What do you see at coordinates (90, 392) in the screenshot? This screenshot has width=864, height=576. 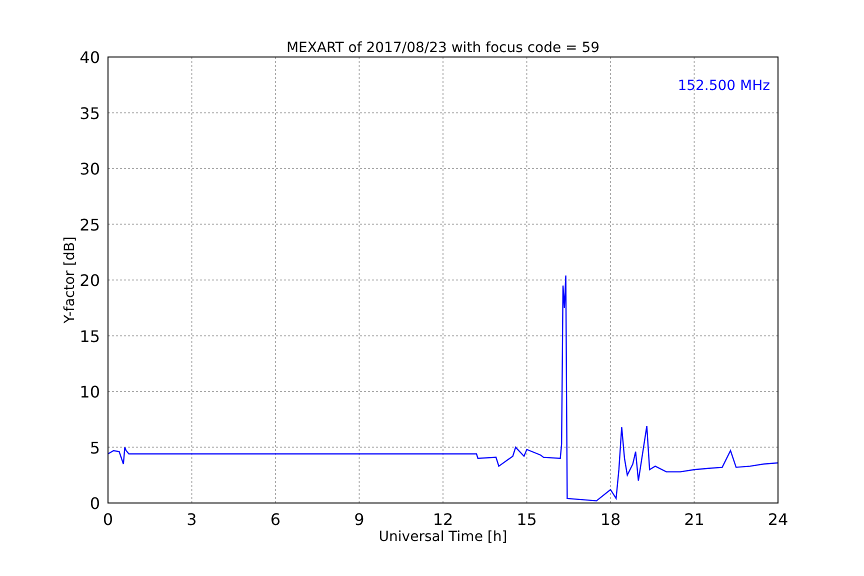 I see `tick-label: 10` at bounding box center [90, 392].